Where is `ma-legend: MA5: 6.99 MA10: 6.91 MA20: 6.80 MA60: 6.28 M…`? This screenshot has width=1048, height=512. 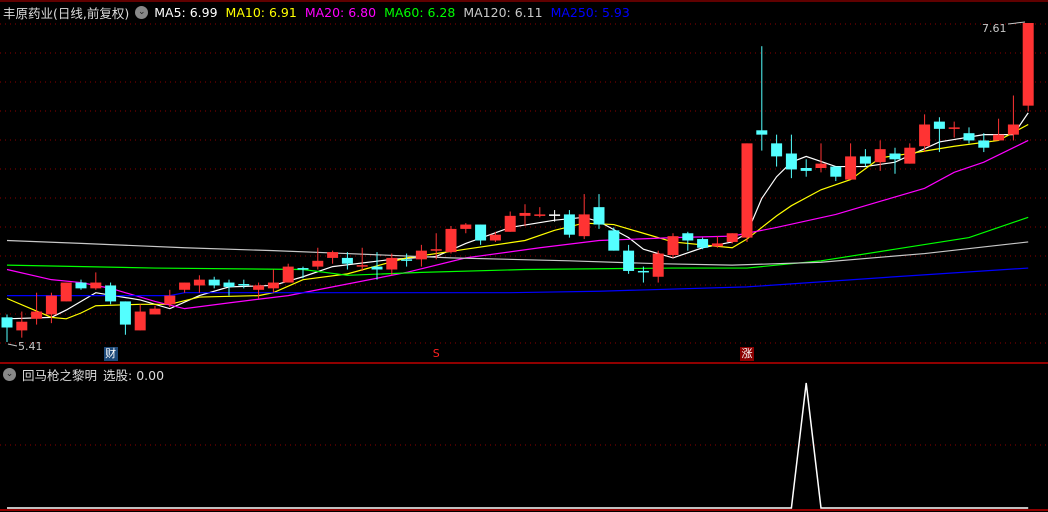
ma-legend: MA5: 6.99 MA10: 6.91 MA20: 6.80 MA60: 6.28 M… is located at coordinates (392, 12).